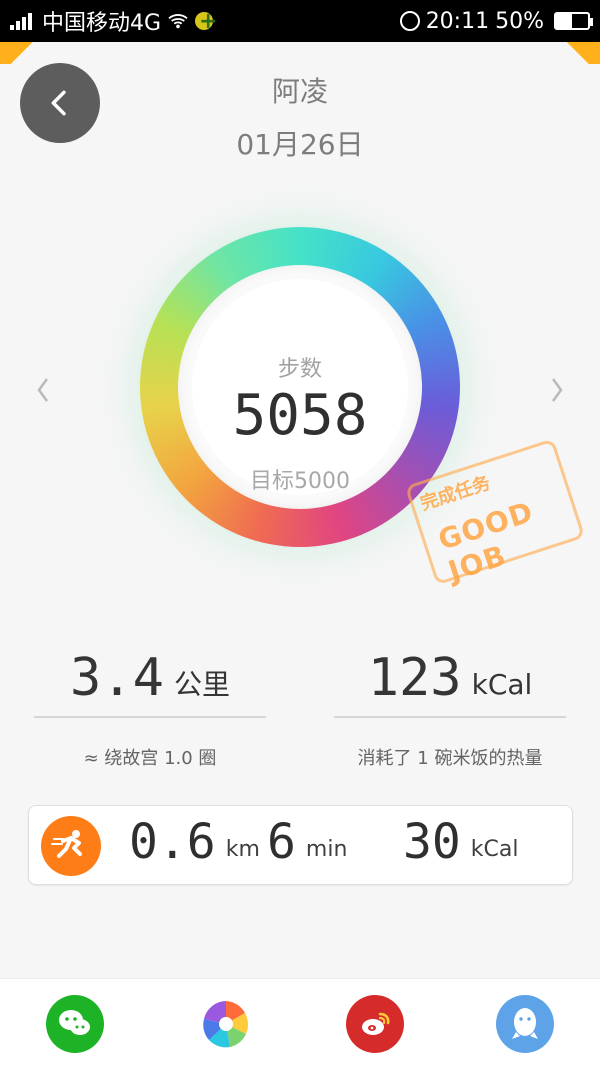  I want to click on activity-calories-unit: kCal, so click(494, 850).